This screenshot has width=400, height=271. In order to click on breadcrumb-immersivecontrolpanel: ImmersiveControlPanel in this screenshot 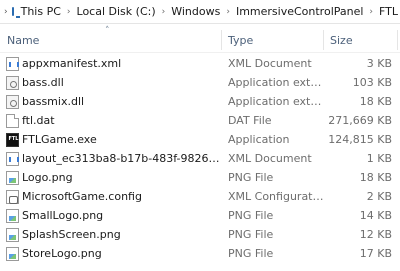, I will do `click(299, 11)`.